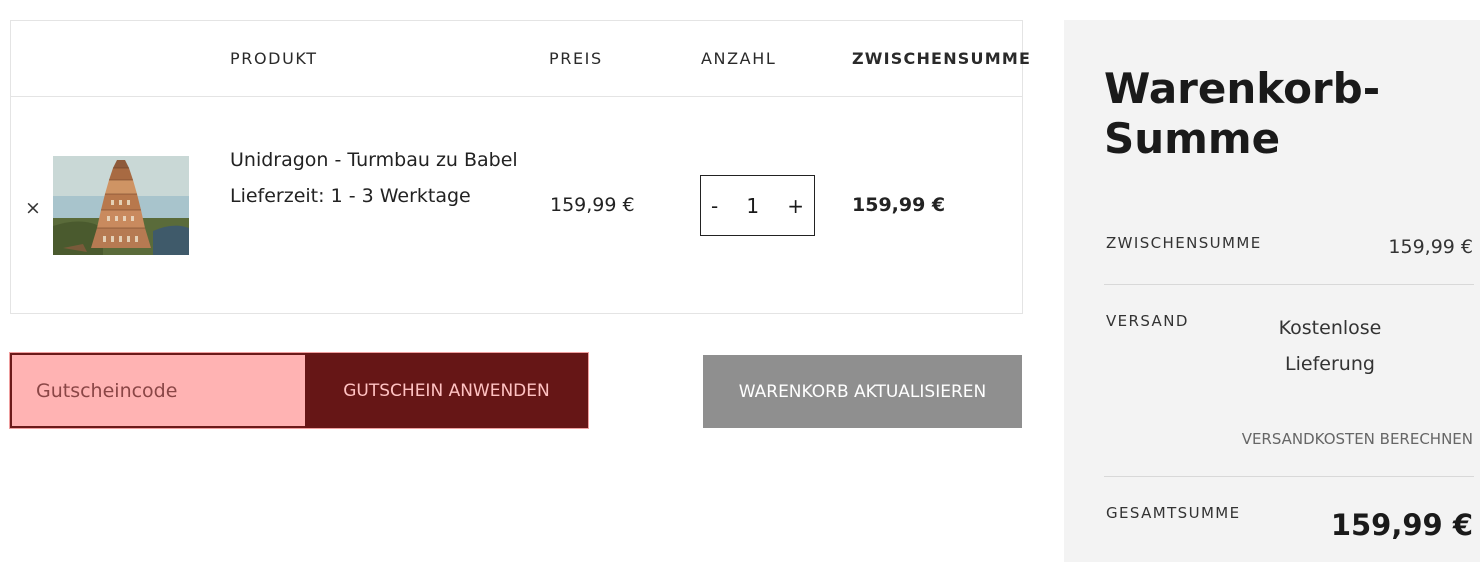 The height and width of the screenshot is (562, 1480). What do you see at coordinates (1430, 247) in the screenshot?
I see `totals-subtotal-value: 159,99 €` at bounding box center [1430, 247].